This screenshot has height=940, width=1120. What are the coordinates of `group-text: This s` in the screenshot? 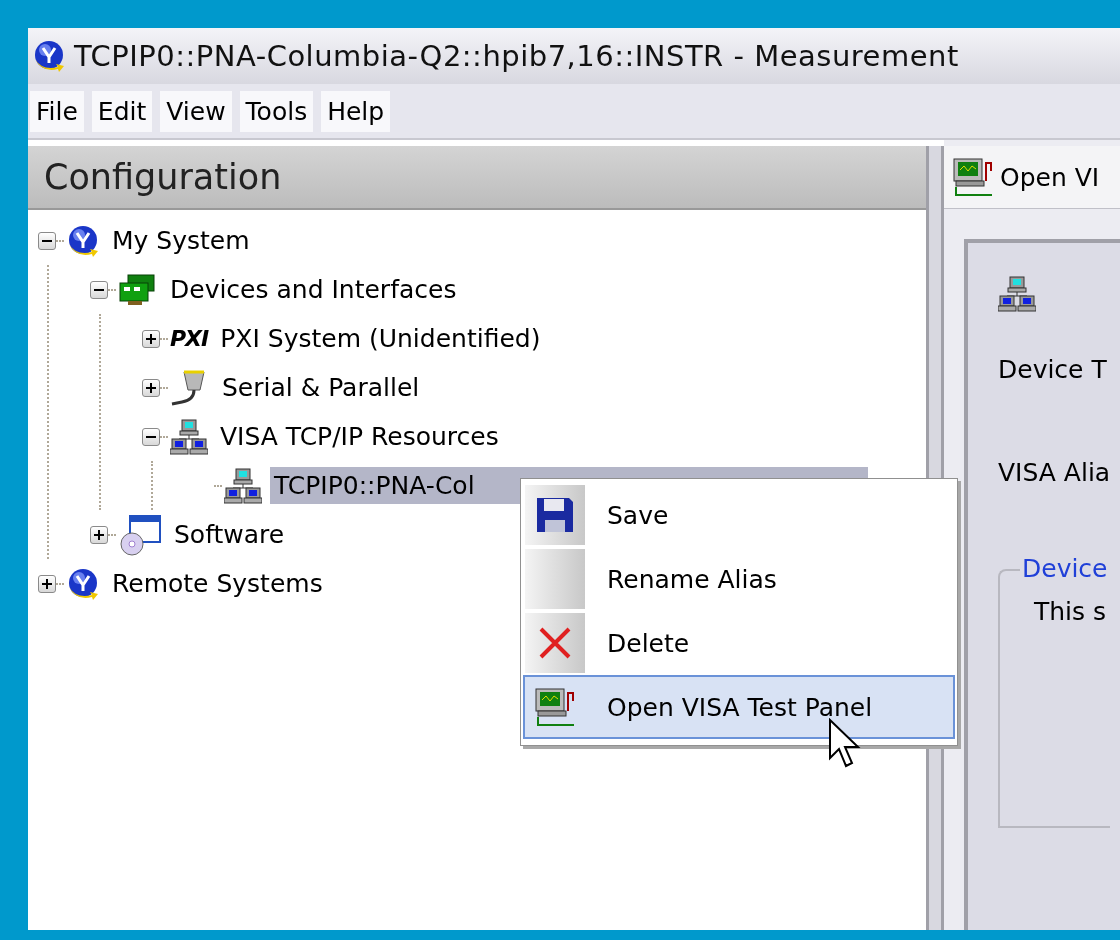 It's located at (1071, 611).